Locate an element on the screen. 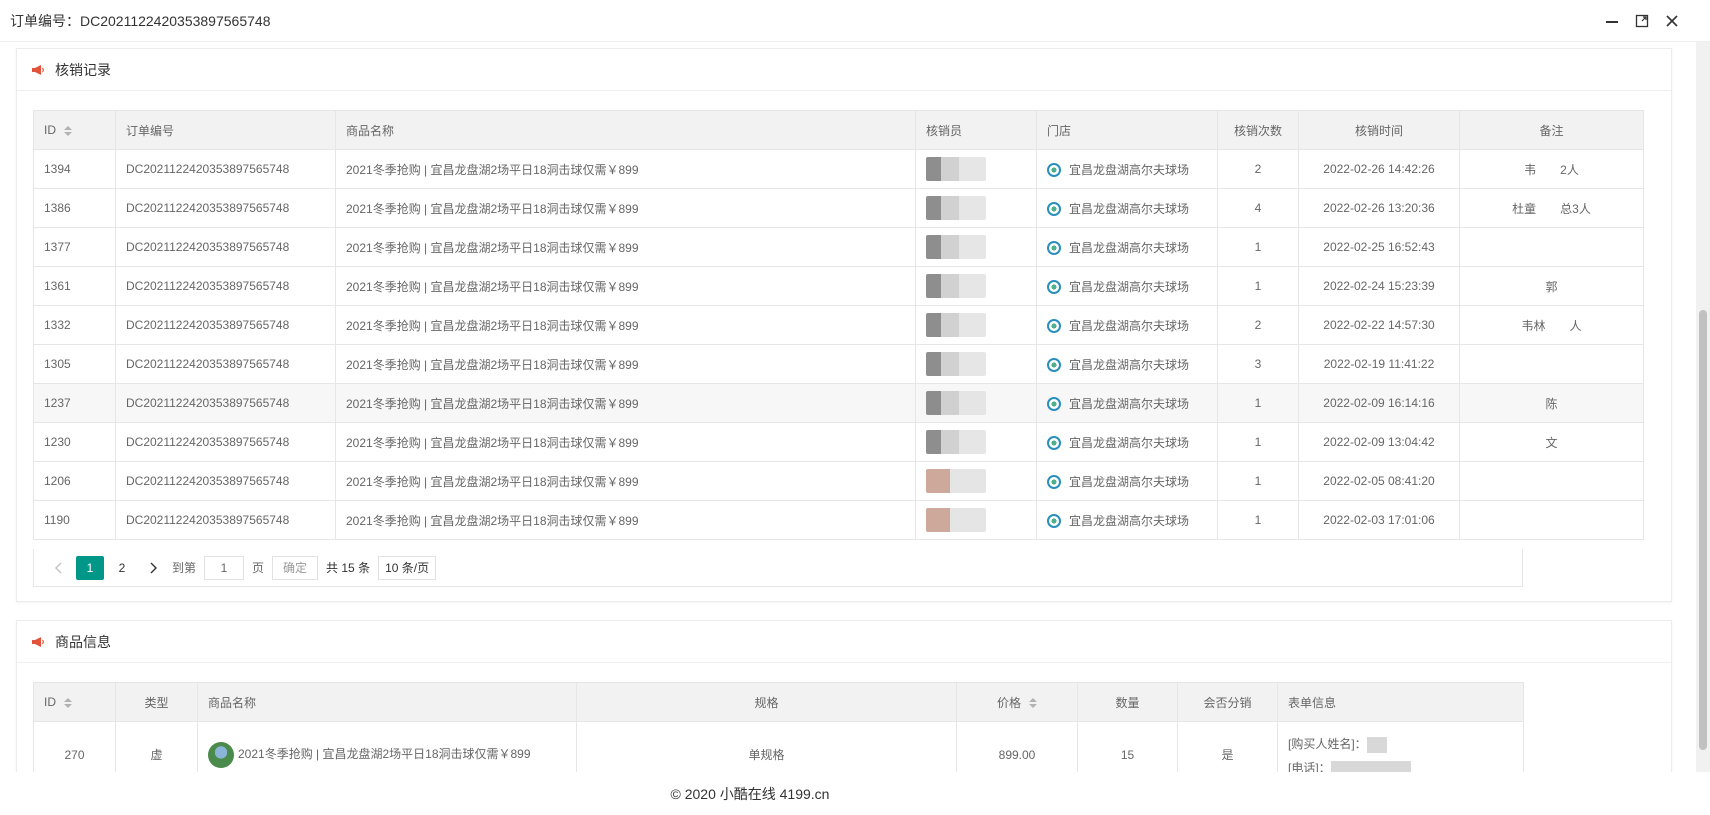 Image resolution: width=1710 pixels, height=815 pixels. col-order: 订单编号 is located at coordinates (225, 130).